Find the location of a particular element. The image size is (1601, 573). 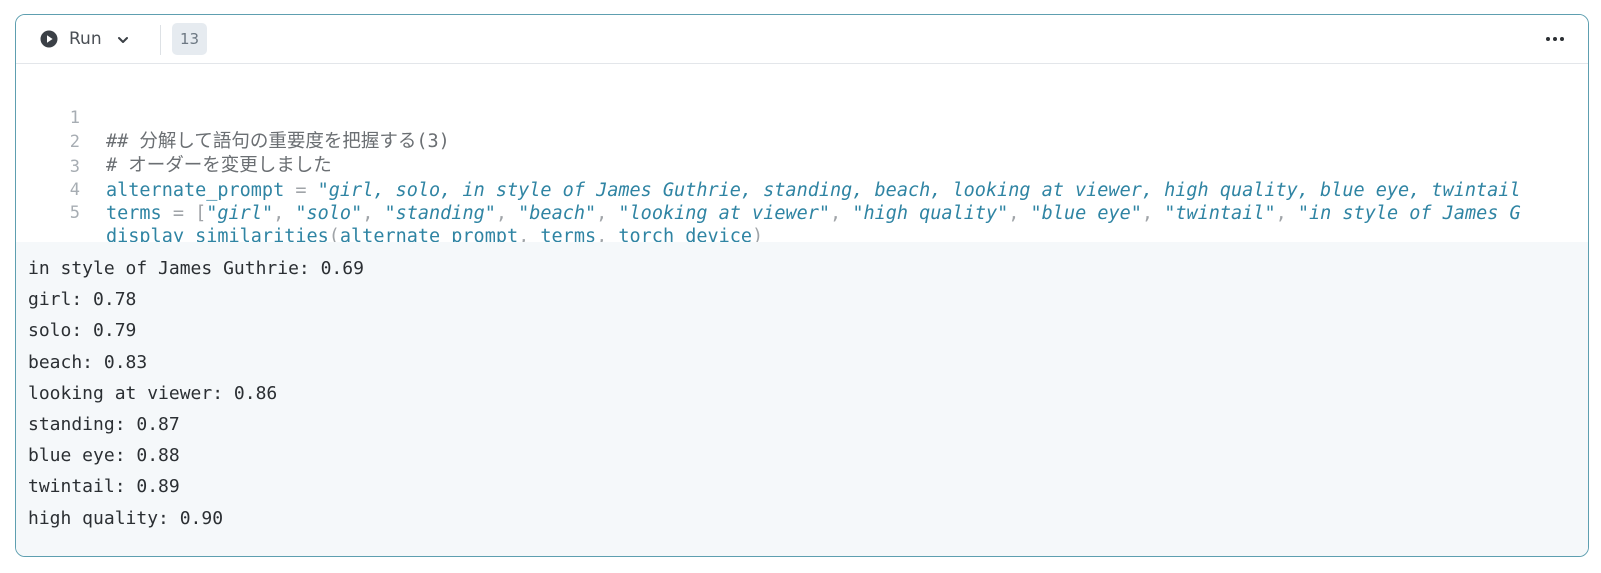

play-circle-icon is located at coordinates (49, 39).